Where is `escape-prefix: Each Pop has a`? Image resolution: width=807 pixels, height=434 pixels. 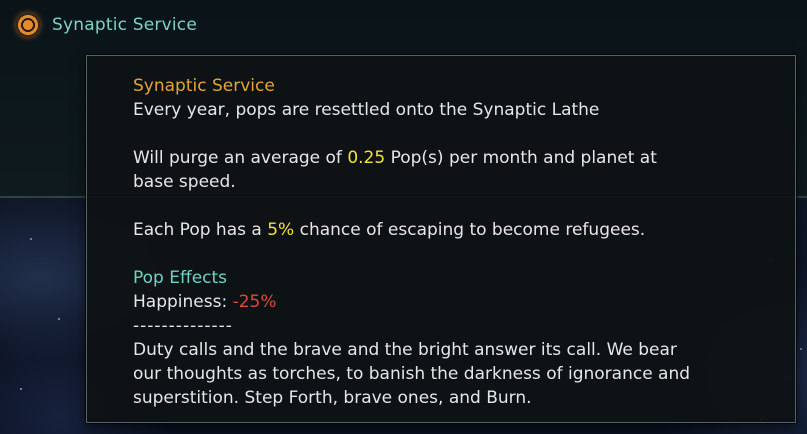
escape-prefix: Each Pop has a is located at coordinates (200, 230).